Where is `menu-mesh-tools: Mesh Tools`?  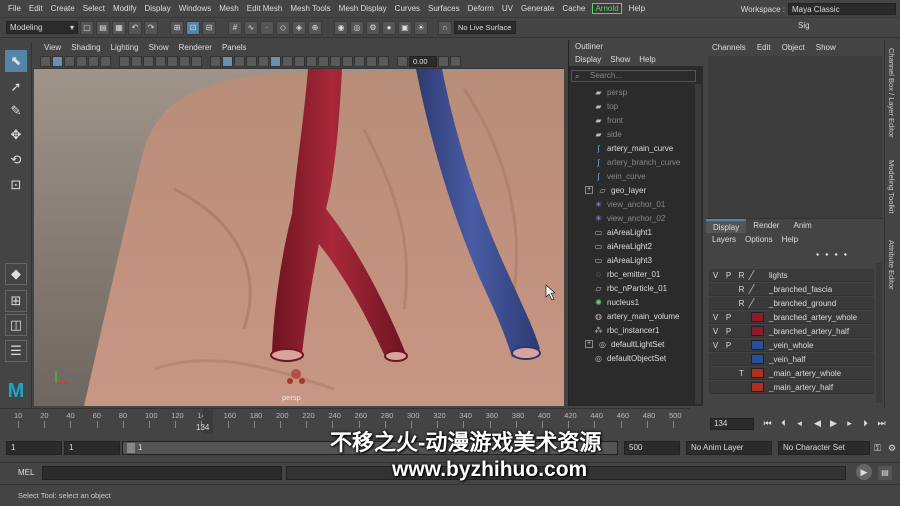 menu-mesh-tools: Mesh Tools is located at coordinates (310, 8).